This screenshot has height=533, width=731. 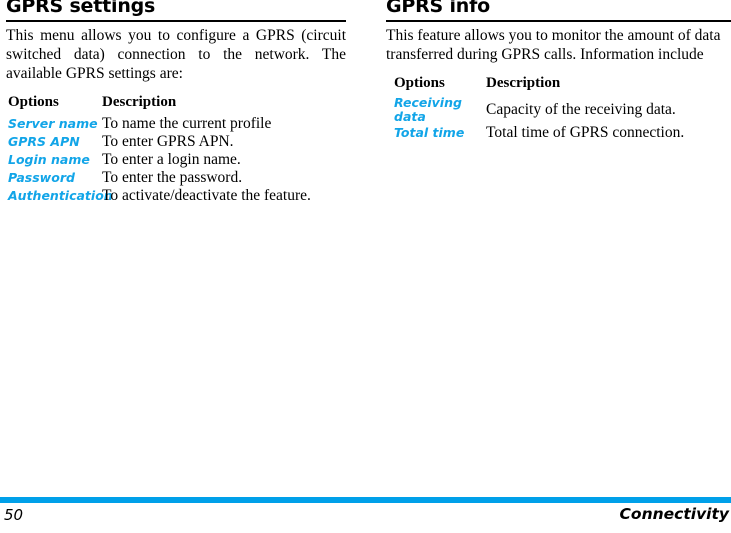 I want to click on page-number: 50, so click(x=14, y=515).